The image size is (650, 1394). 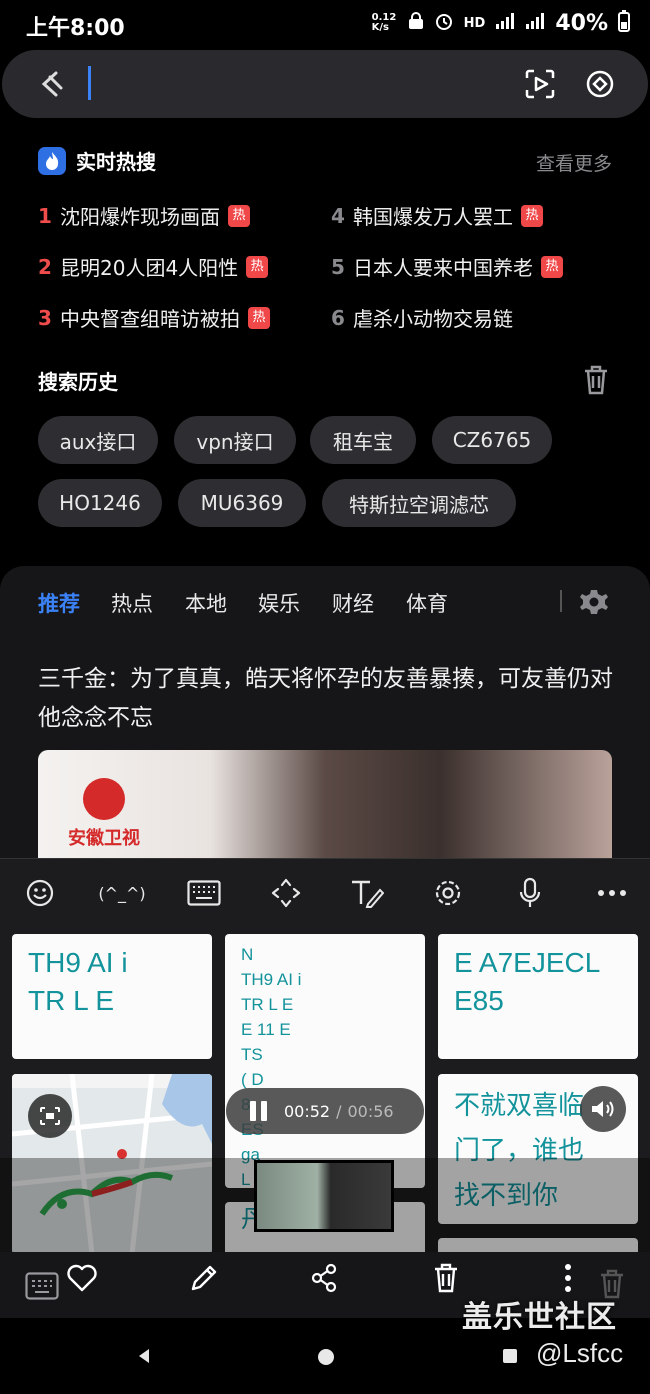 What do you see at coordinates (384, 22) in the screenshot?
I see `net-speed: 0.12 K/s` at bounding box center [384, 22].